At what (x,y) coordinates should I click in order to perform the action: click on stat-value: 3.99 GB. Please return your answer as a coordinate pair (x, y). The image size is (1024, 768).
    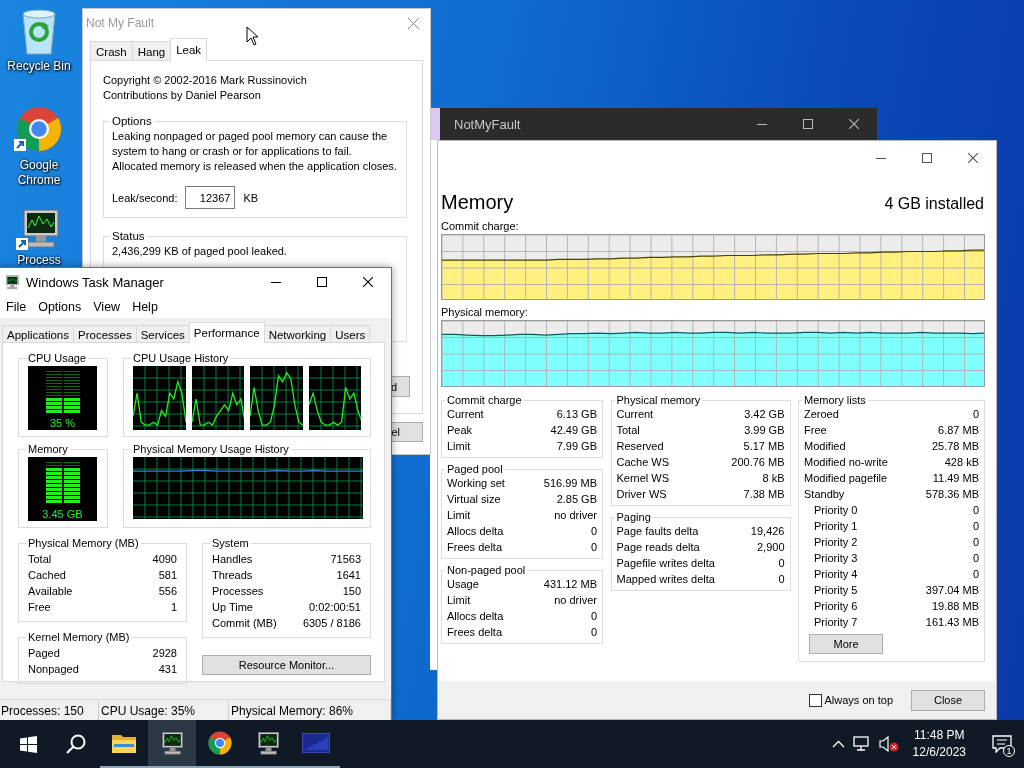
    Looking at the image, I should click on (764, 430).